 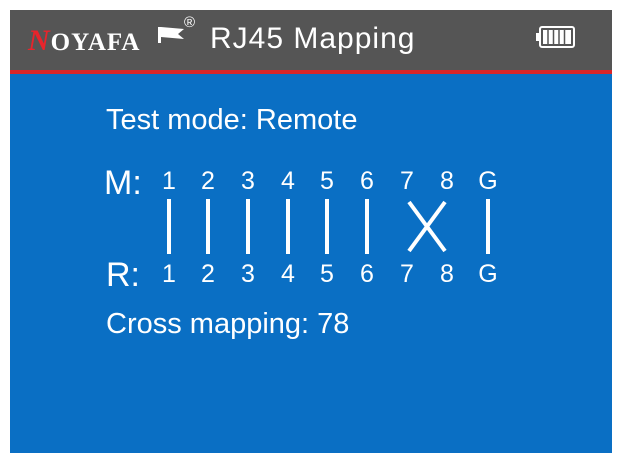 I want to click on main-pin-6: 6, so click(x=367, y=181).